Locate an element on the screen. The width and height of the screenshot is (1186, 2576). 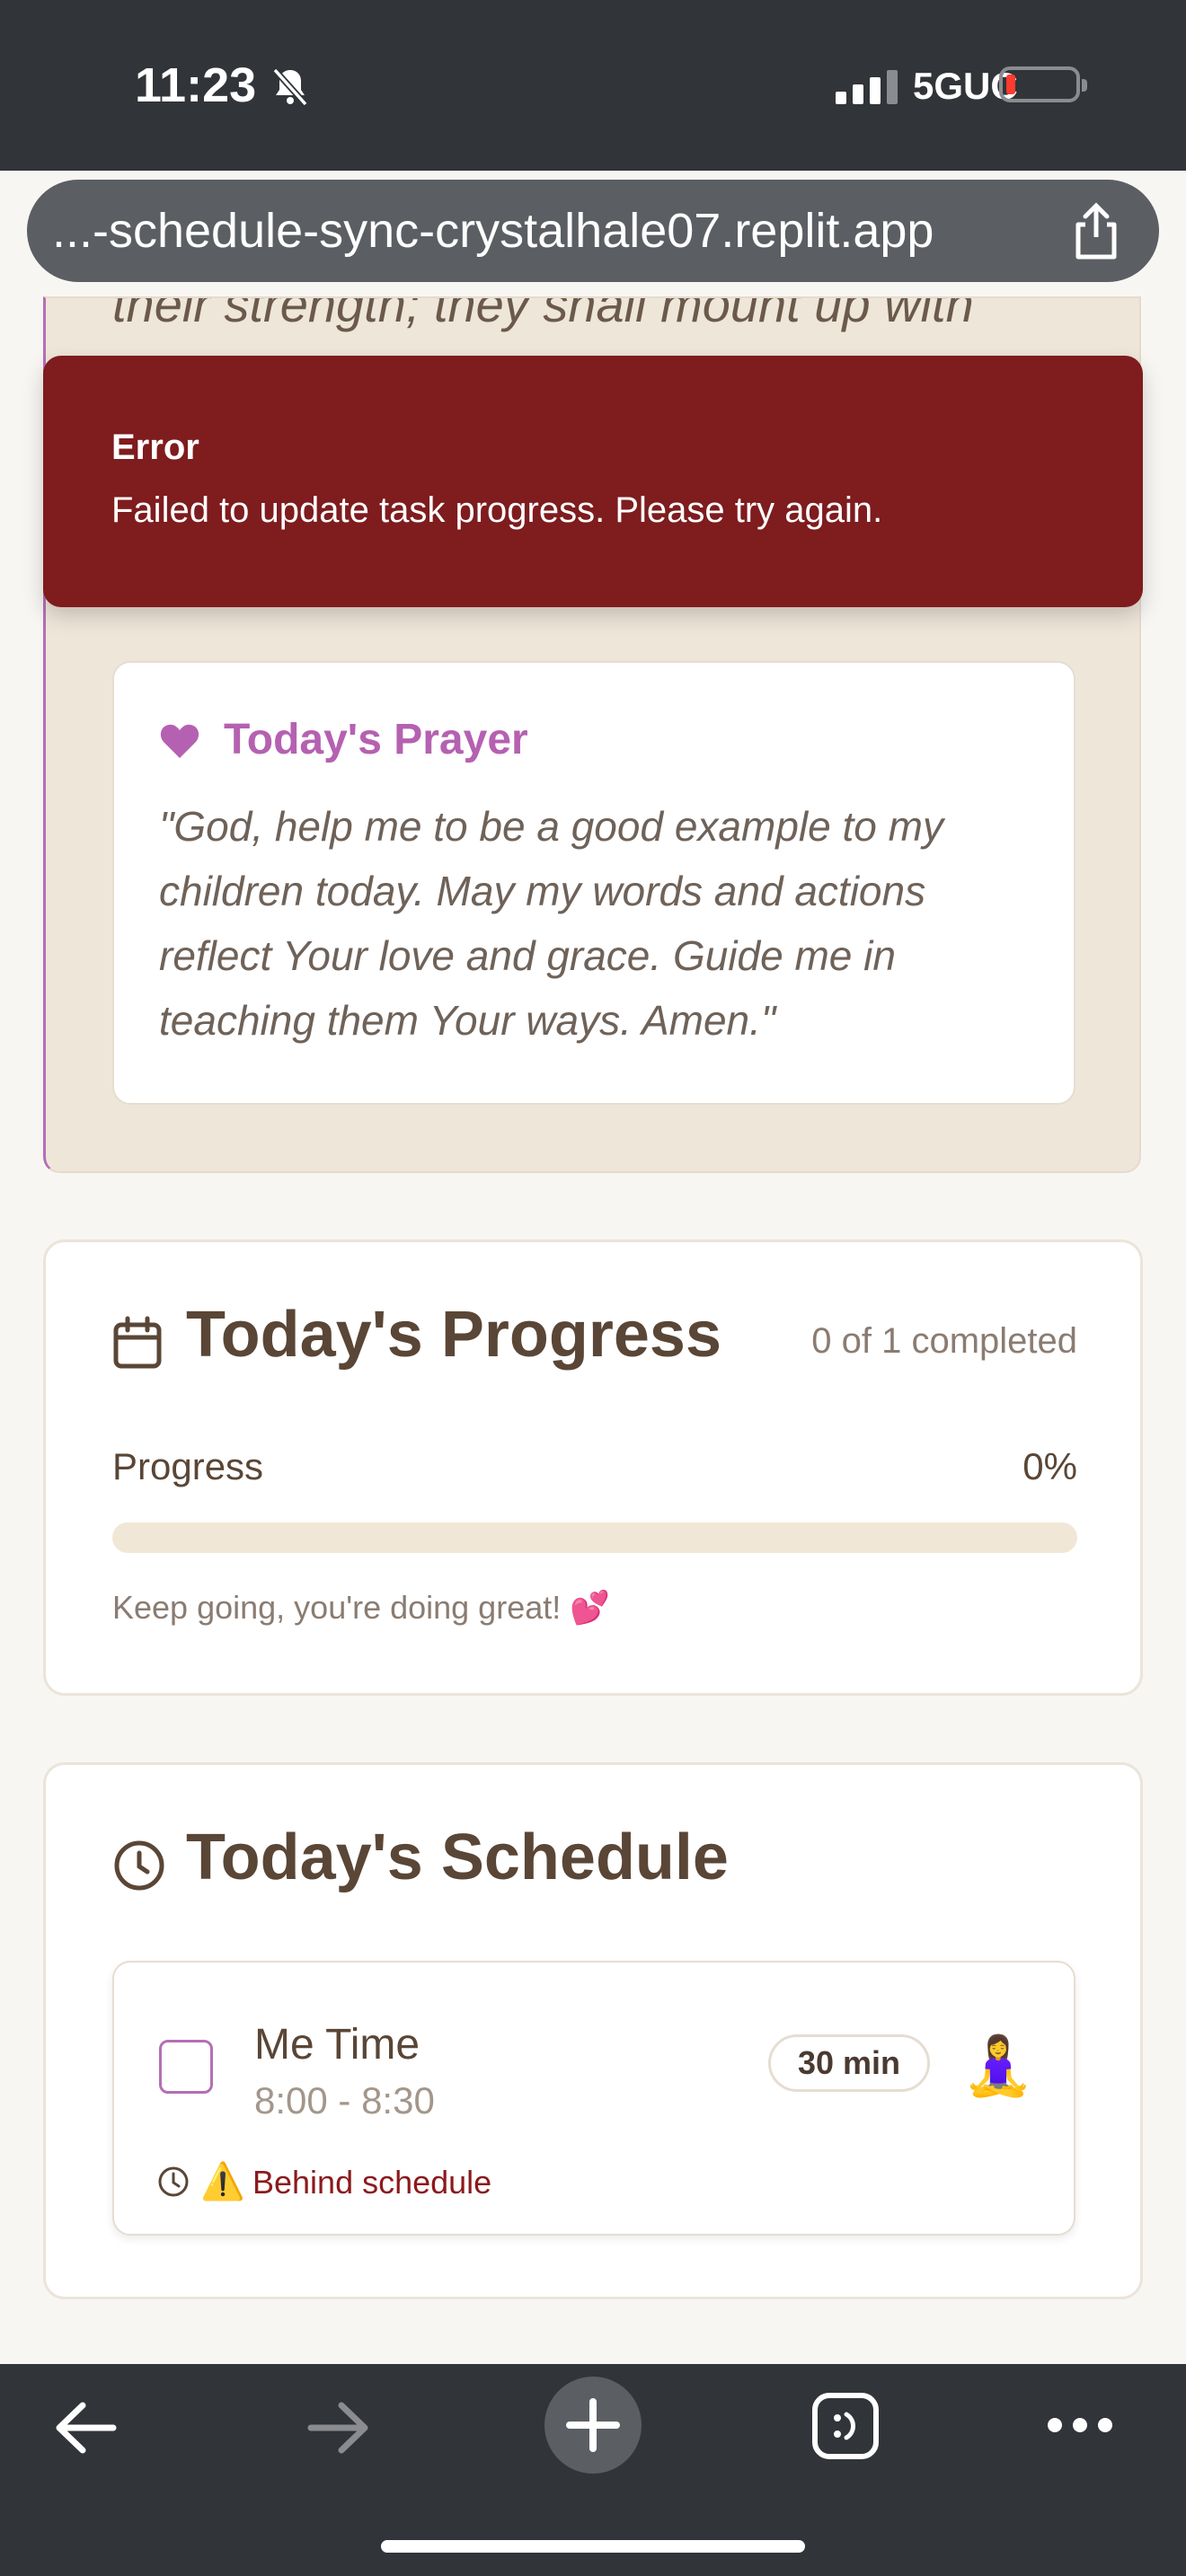
encouragement-text: Keep going, you're doing great! 💕 is located at coordinates (361, 1607).